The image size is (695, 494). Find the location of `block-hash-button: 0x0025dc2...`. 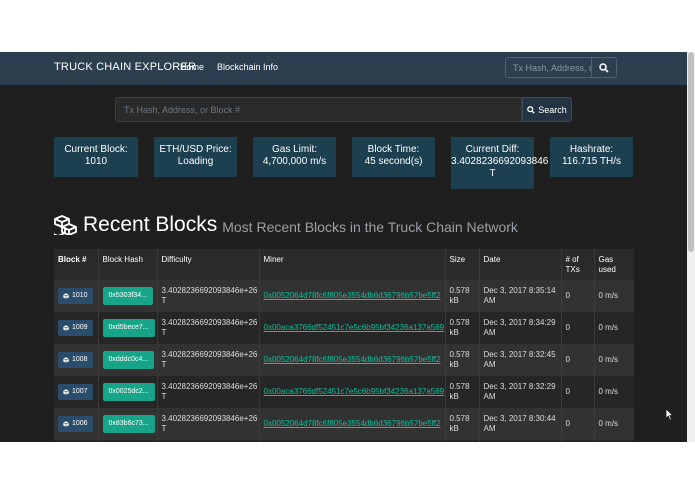

block-hash-button: 0x0025dc2... is located at coordinates (128, 392).